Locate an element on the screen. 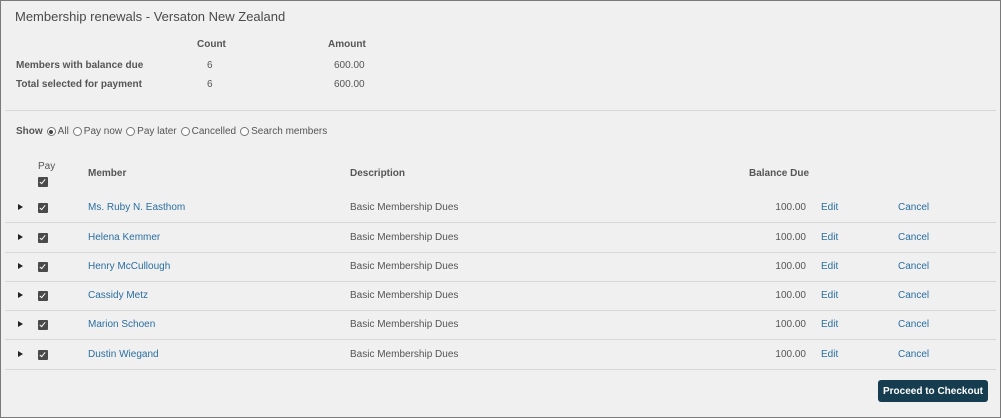 The image size is (1001, 418). summary-count-balance-due: 6 is located at coordinates (210, 65).